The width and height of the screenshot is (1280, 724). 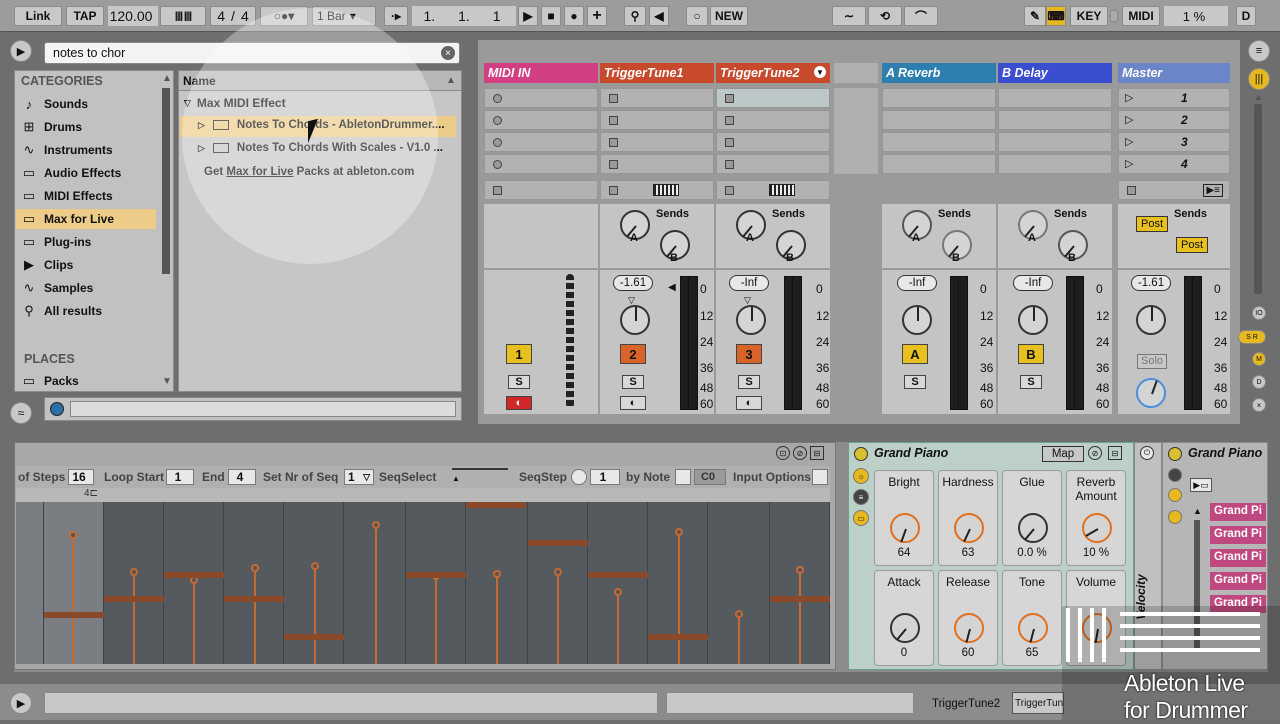 I want to click on macro-hardness: Hardness 63, so click(x=968, y=518).